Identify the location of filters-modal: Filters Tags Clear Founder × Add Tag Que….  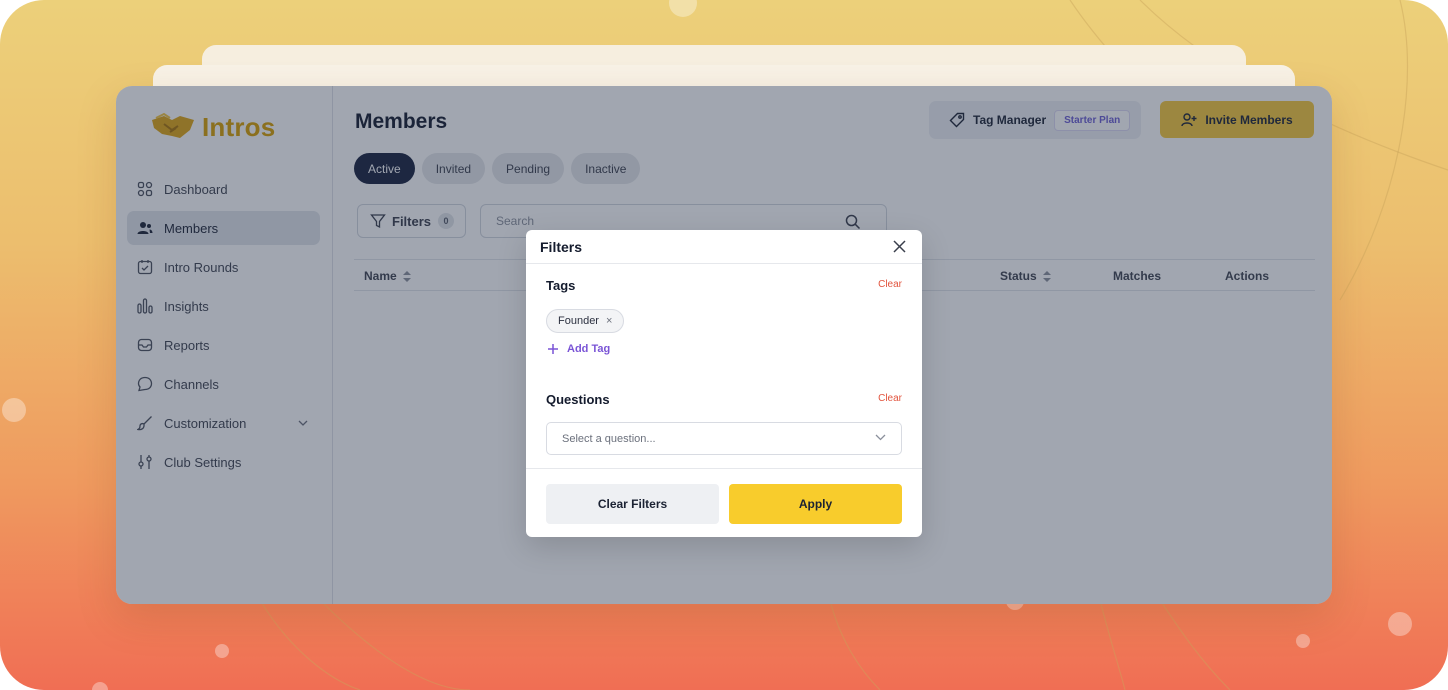
(724, 383).